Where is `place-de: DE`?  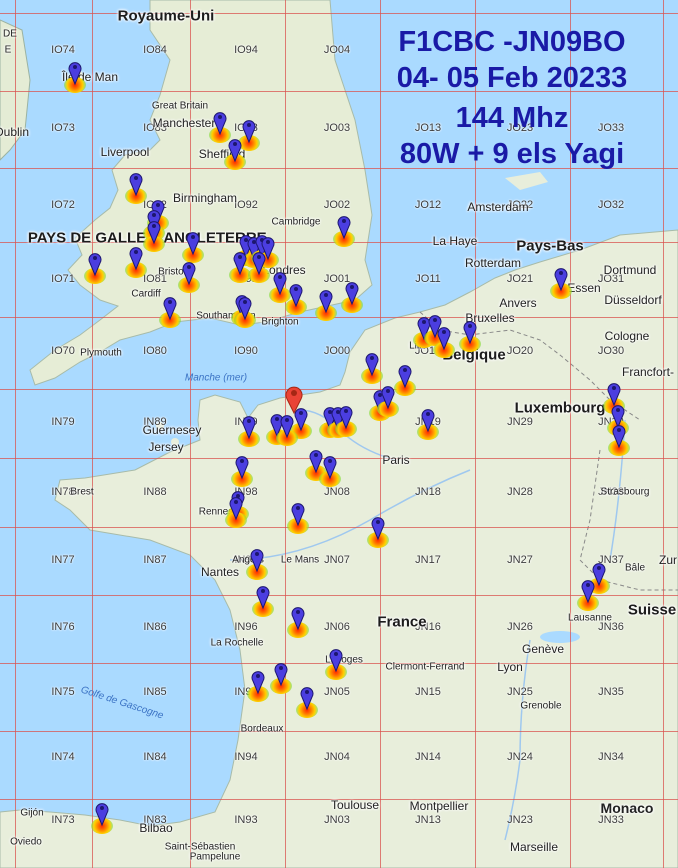
place-de: DE is located at coordinates (10, 34).